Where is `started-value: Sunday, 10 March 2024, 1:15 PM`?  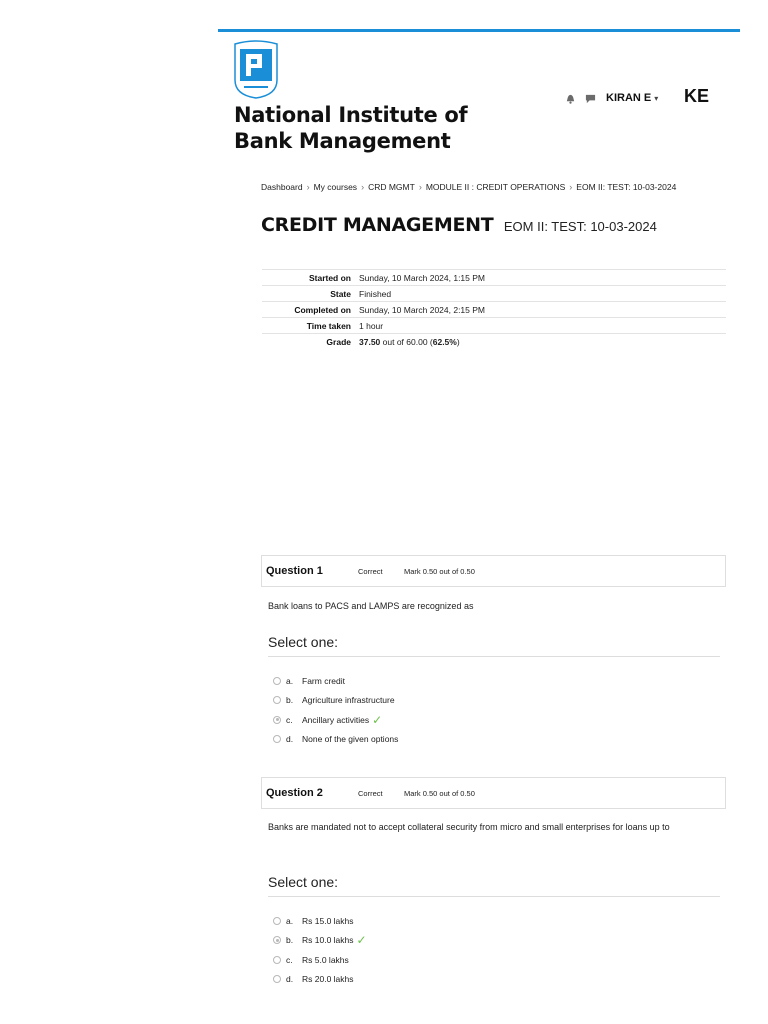 started-value: Sunday, 10 March 2024, 1:15 PM is located at coordinates (422, 277).